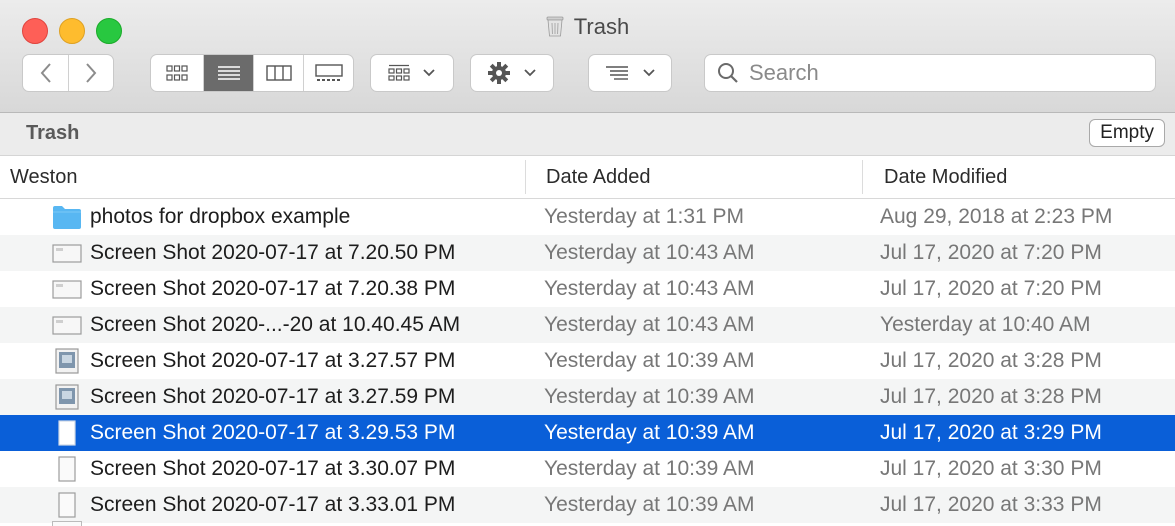 This screenshot has height=526, width=1175. I want to click on gallery-view-button, so click(328, 73).